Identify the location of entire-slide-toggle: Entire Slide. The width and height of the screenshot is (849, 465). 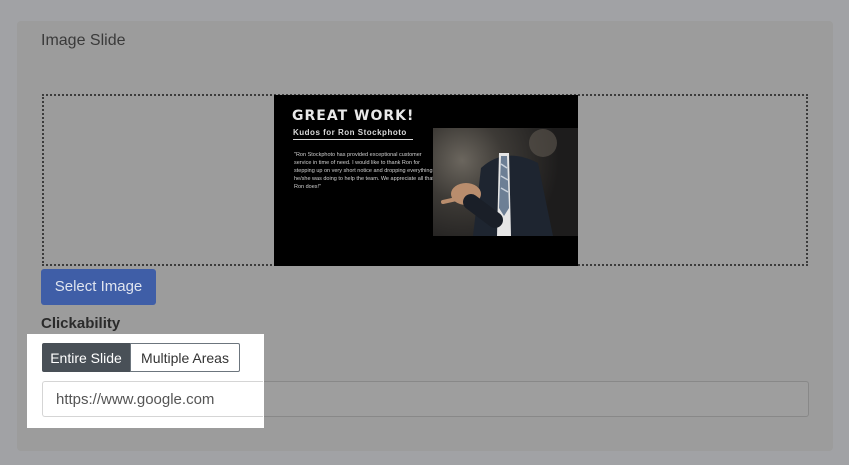
(86, 357).